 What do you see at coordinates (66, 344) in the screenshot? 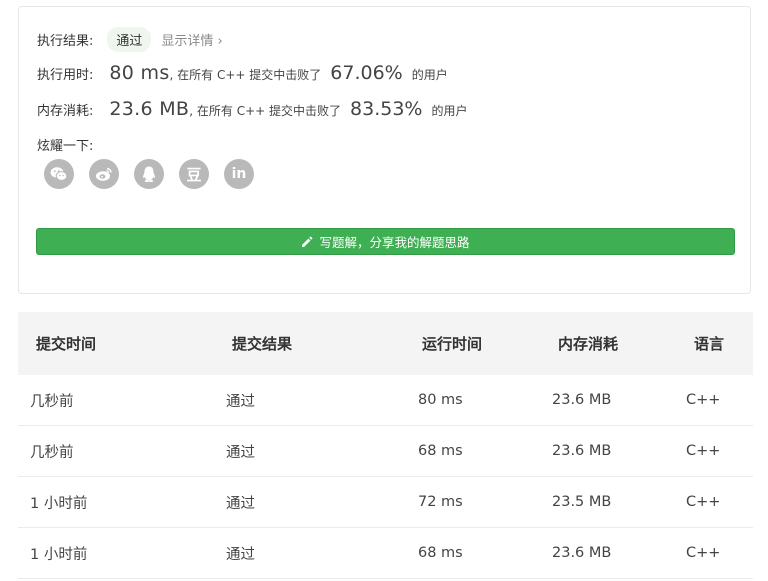
I see `header-submit-time: 提交时间` at bounding box center [66, 344].